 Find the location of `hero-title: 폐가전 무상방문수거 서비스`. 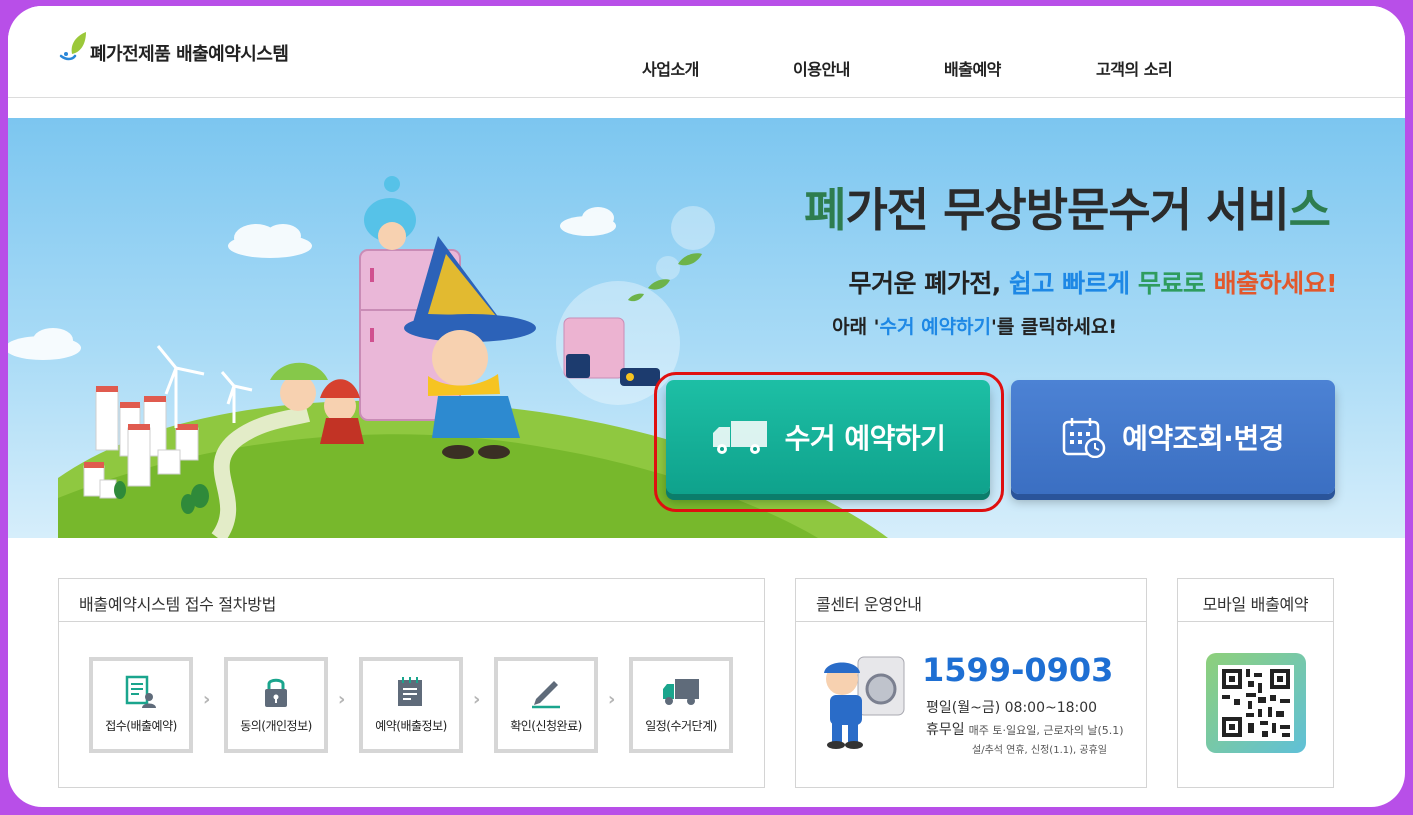

hero-title: 폐가전 무상방문수거 서비스 is located at coordinates (1067, 207).